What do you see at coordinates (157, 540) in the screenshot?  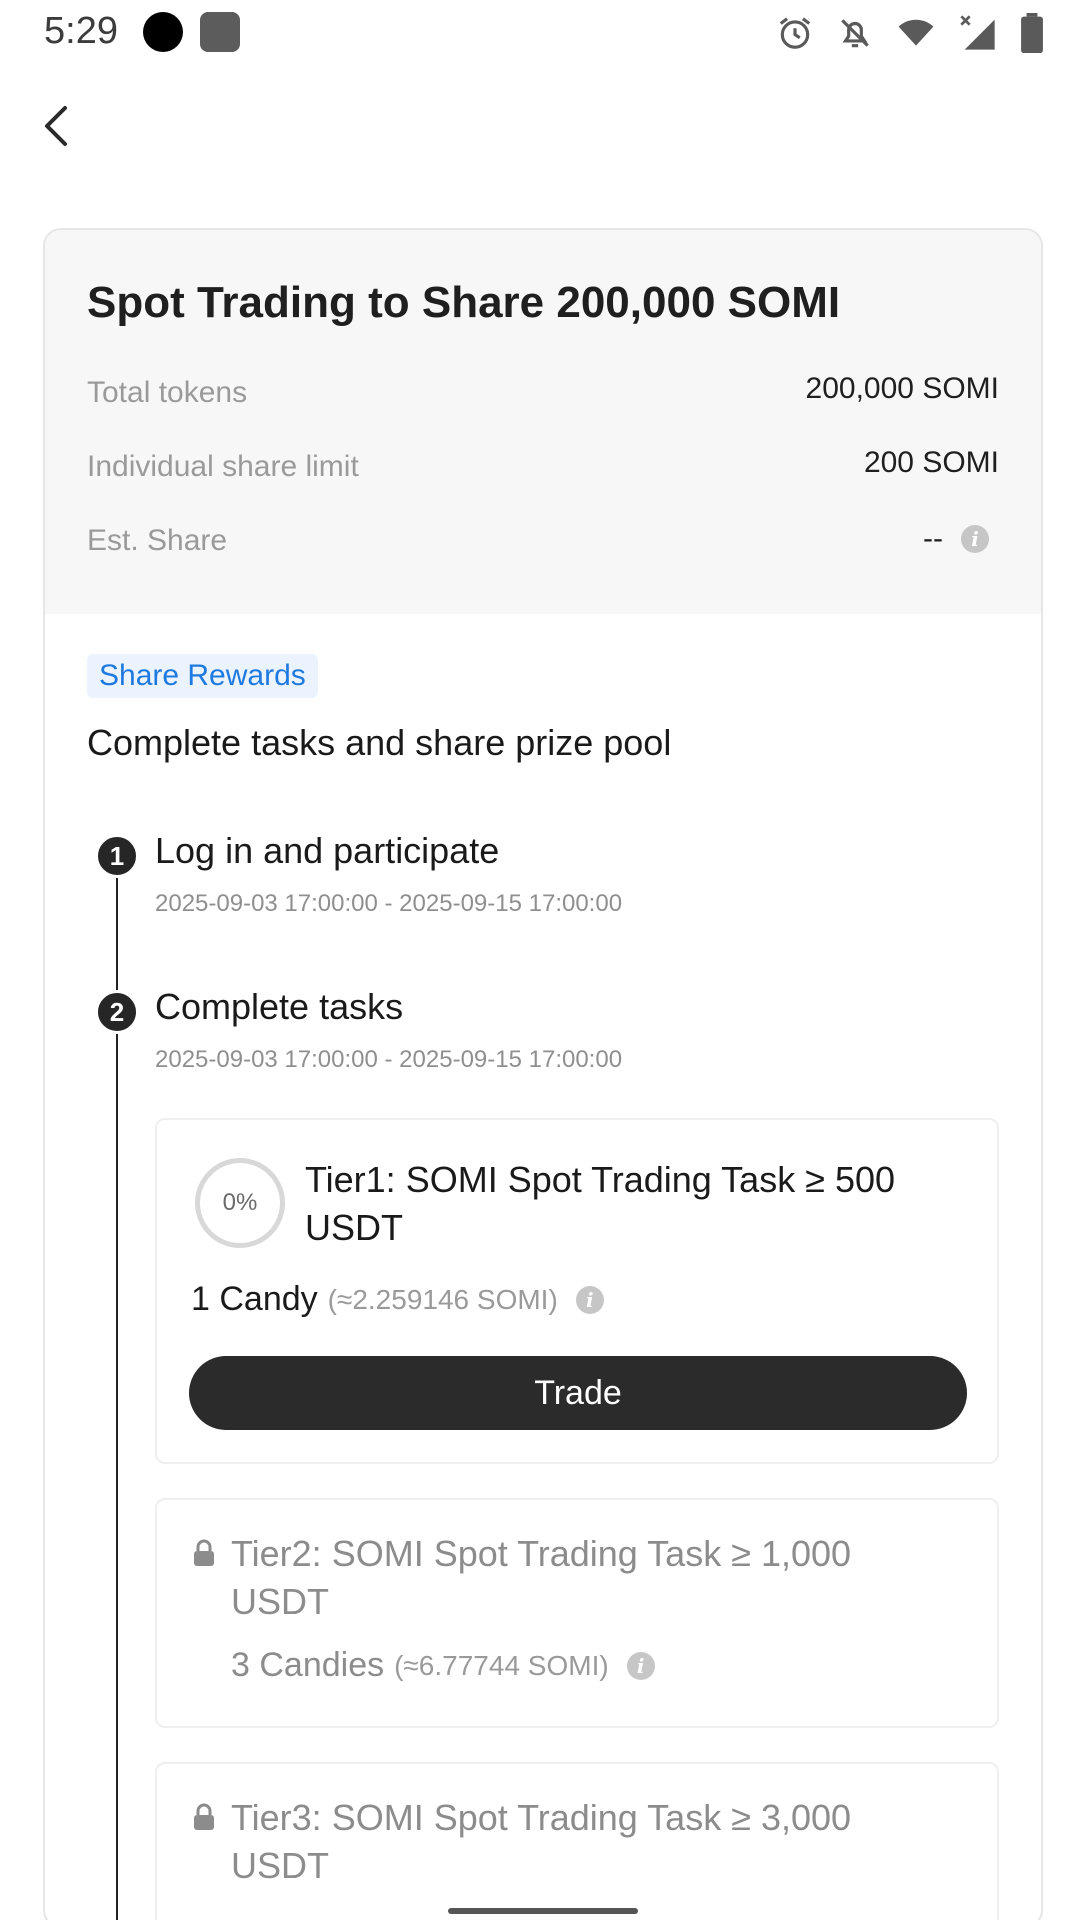 I see `est-share-label: Est. Share` at bounding box center [157, 540].